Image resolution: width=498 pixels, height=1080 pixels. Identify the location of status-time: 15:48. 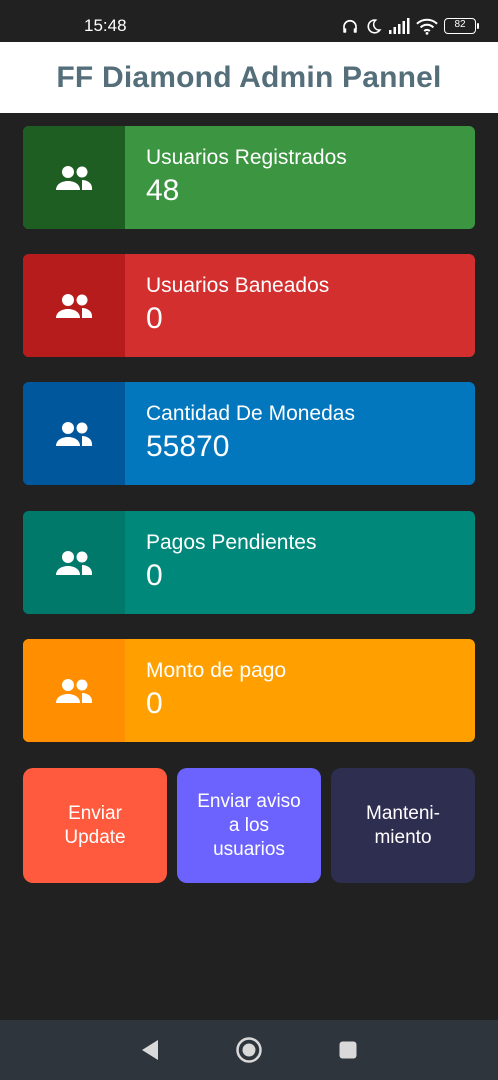
(105, 25).